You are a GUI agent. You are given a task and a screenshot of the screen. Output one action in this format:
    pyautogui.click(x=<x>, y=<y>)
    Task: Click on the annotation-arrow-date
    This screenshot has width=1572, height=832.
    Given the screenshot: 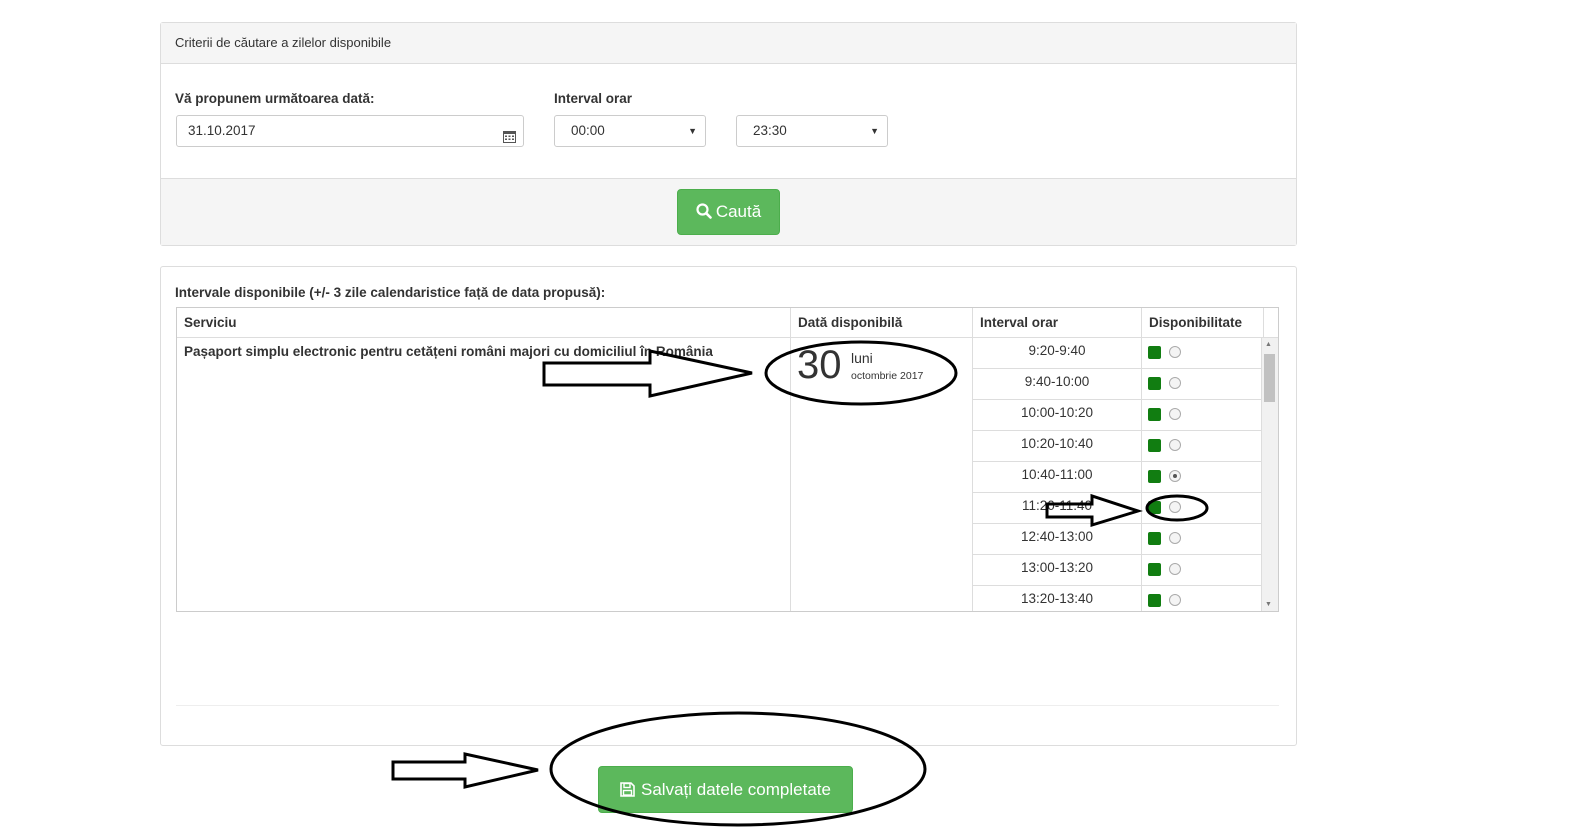 What is the action you would take?
    pyautogui.click(x=647, y=373)
    